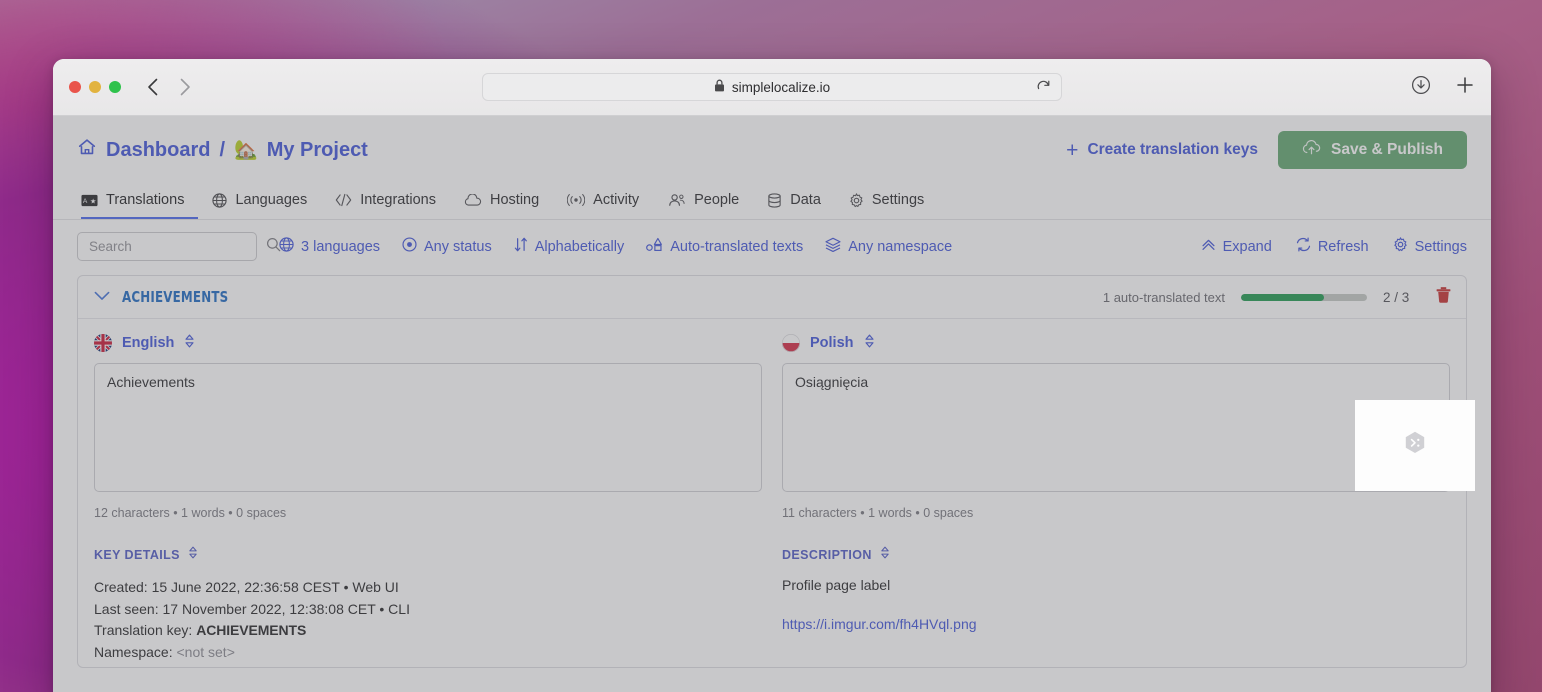  What do you see at coordinates (286, 246) in the screenshot?
I see `globe-icon` at bounding box center [286, 246].